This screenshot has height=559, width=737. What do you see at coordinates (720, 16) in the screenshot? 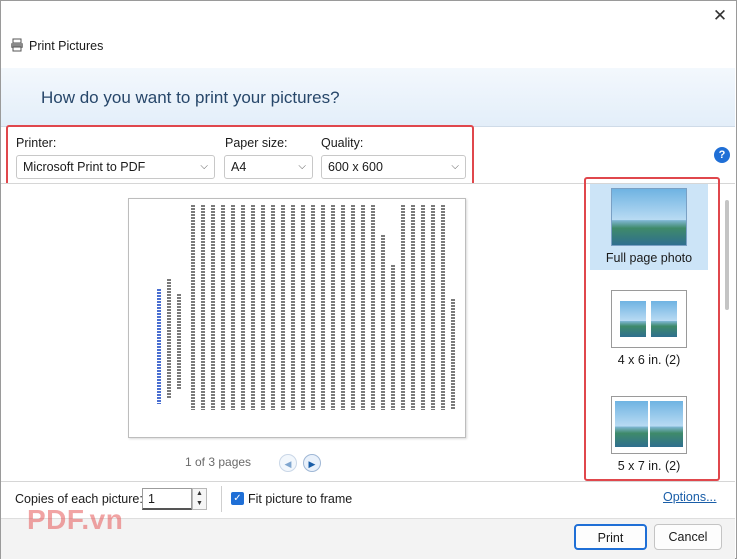
I see `close-button: ✕` at bounding box center [720, 16].